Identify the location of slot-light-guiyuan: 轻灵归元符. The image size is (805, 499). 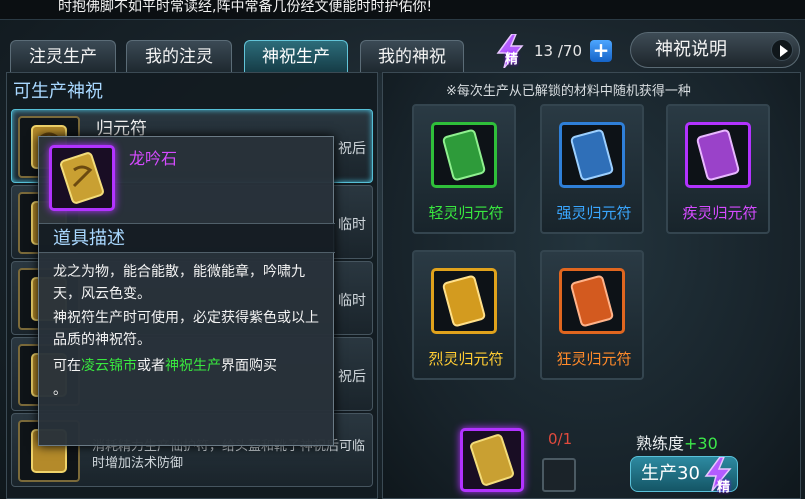
(464, 169).